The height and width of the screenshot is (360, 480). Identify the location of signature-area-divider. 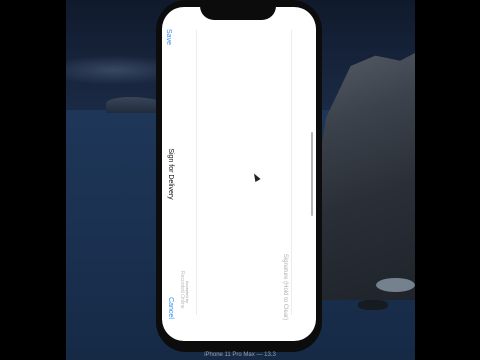
(291, 172).